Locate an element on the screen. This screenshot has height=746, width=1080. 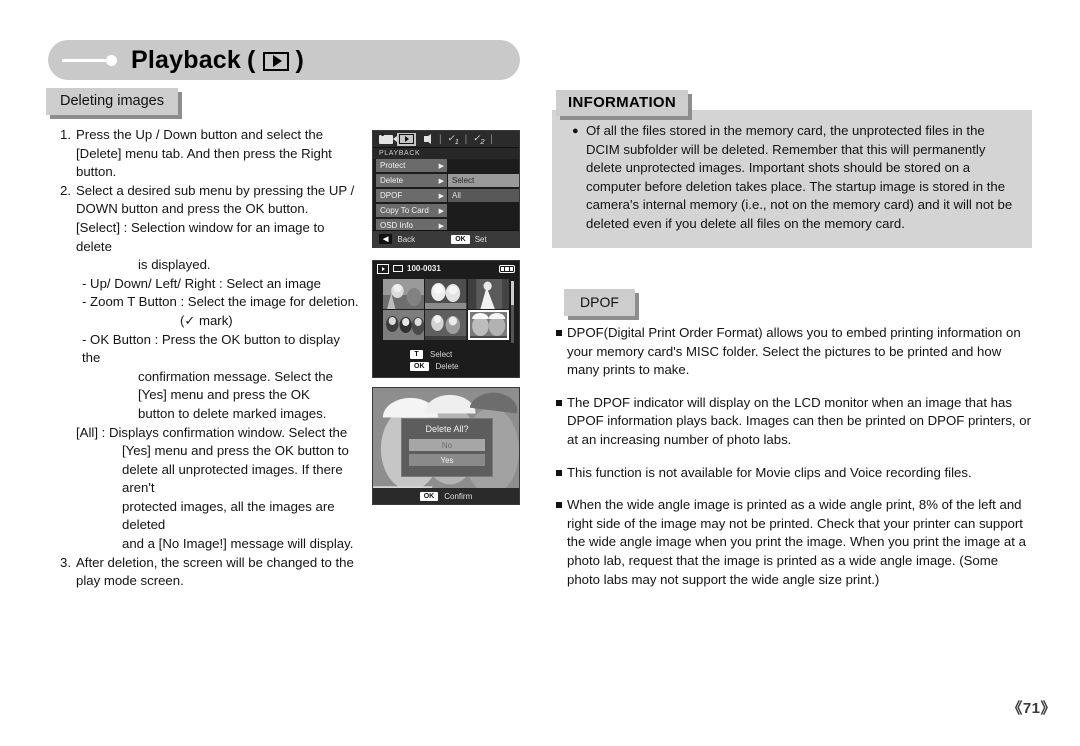
lcd-submenu-list: Select All is located at coordinates (483, 196).